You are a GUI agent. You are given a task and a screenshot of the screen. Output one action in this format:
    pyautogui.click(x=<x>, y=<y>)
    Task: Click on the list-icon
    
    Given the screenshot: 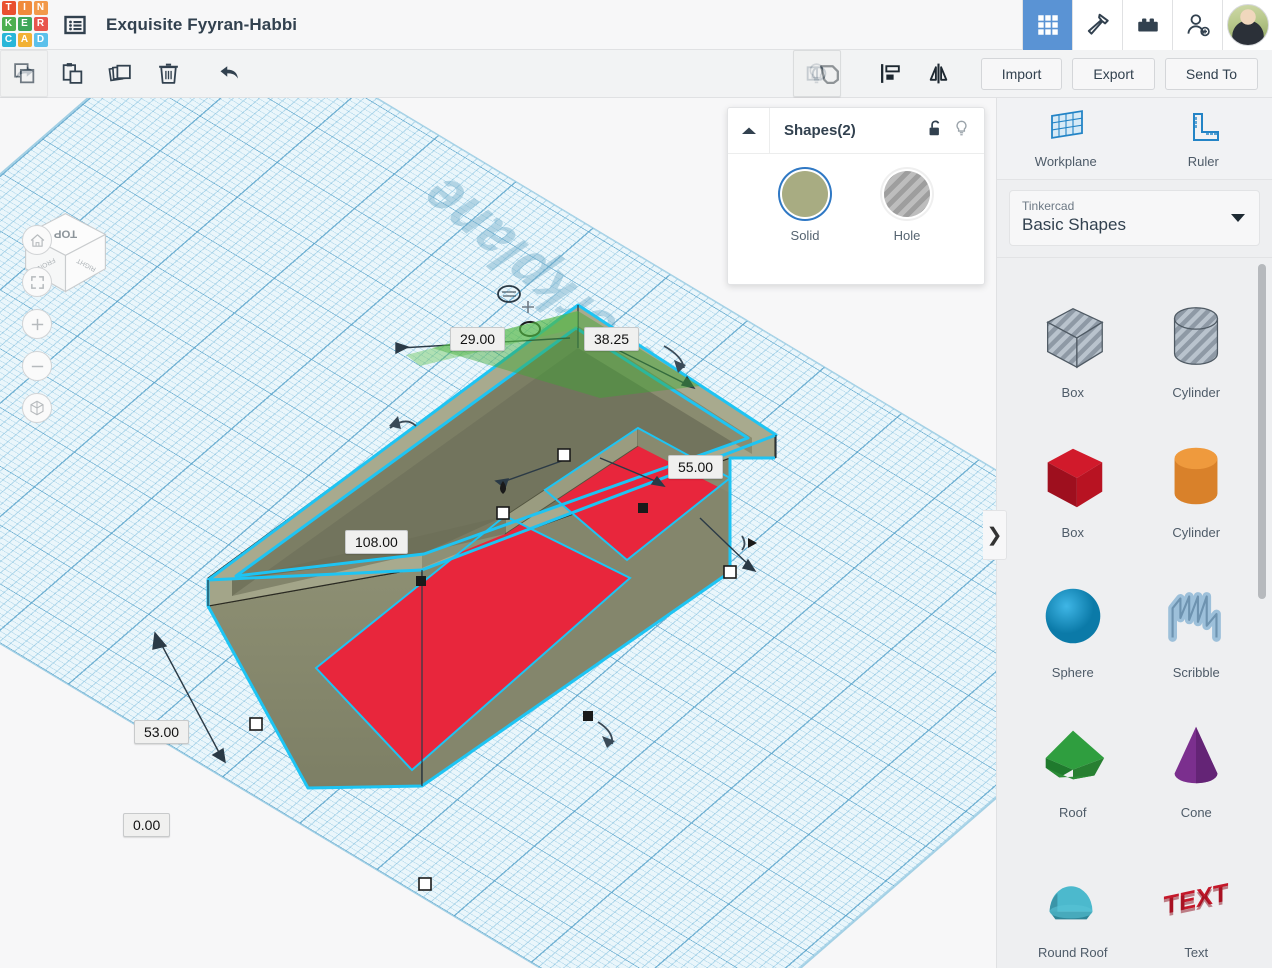 What is the action you would take?
    pyautogui.click(x=75, y=25)
    